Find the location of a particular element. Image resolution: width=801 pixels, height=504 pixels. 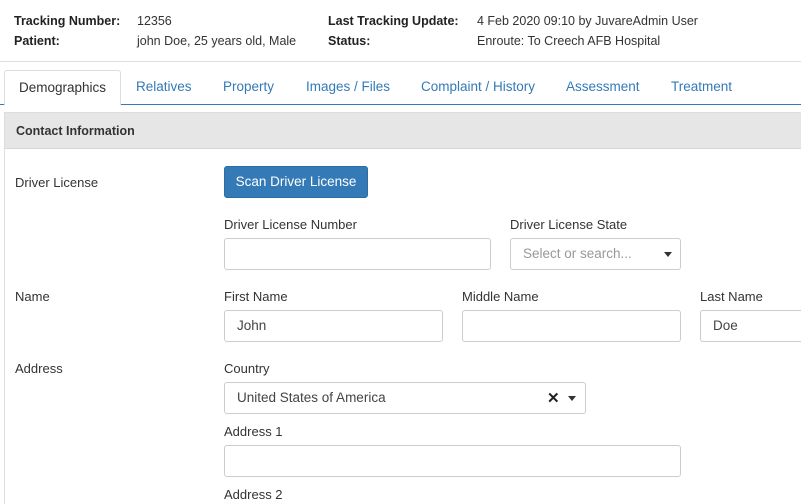

address-row-label: Address is located at coordinates (39, 368).